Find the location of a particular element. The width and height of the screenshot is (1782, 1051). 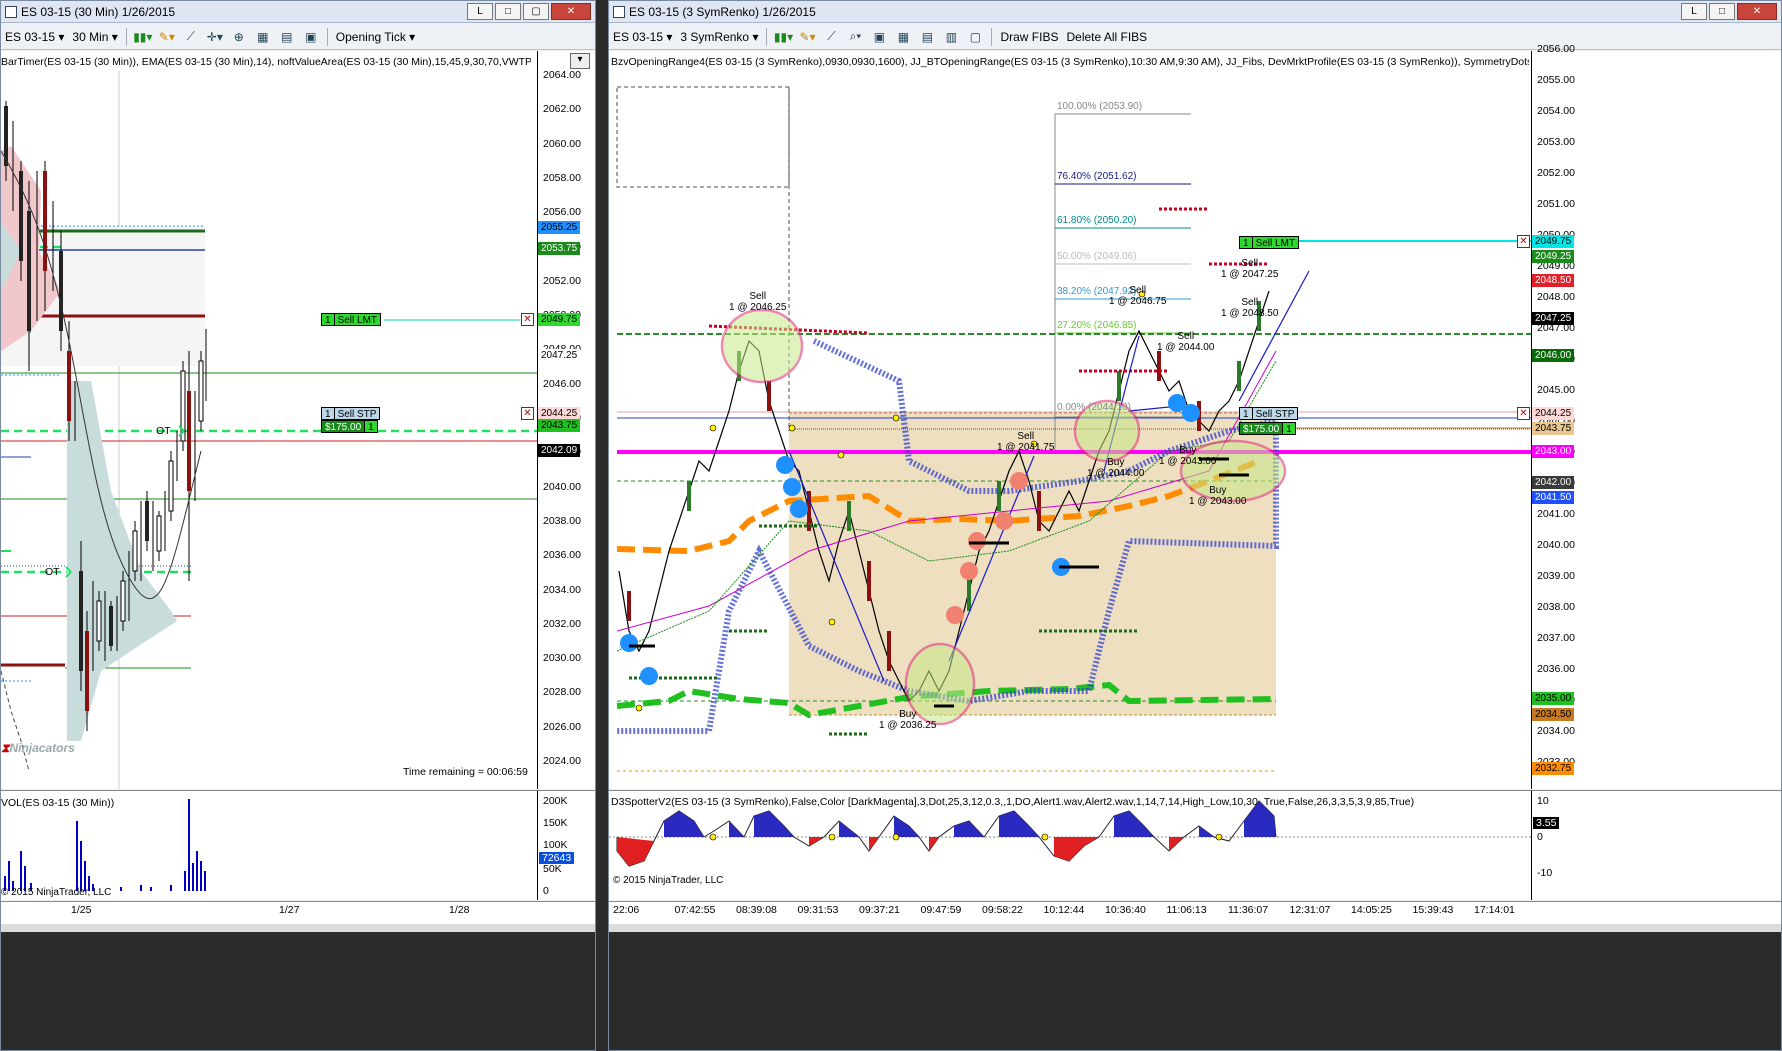

vol-axis-label: 150K is located at coordinates (555, 823).